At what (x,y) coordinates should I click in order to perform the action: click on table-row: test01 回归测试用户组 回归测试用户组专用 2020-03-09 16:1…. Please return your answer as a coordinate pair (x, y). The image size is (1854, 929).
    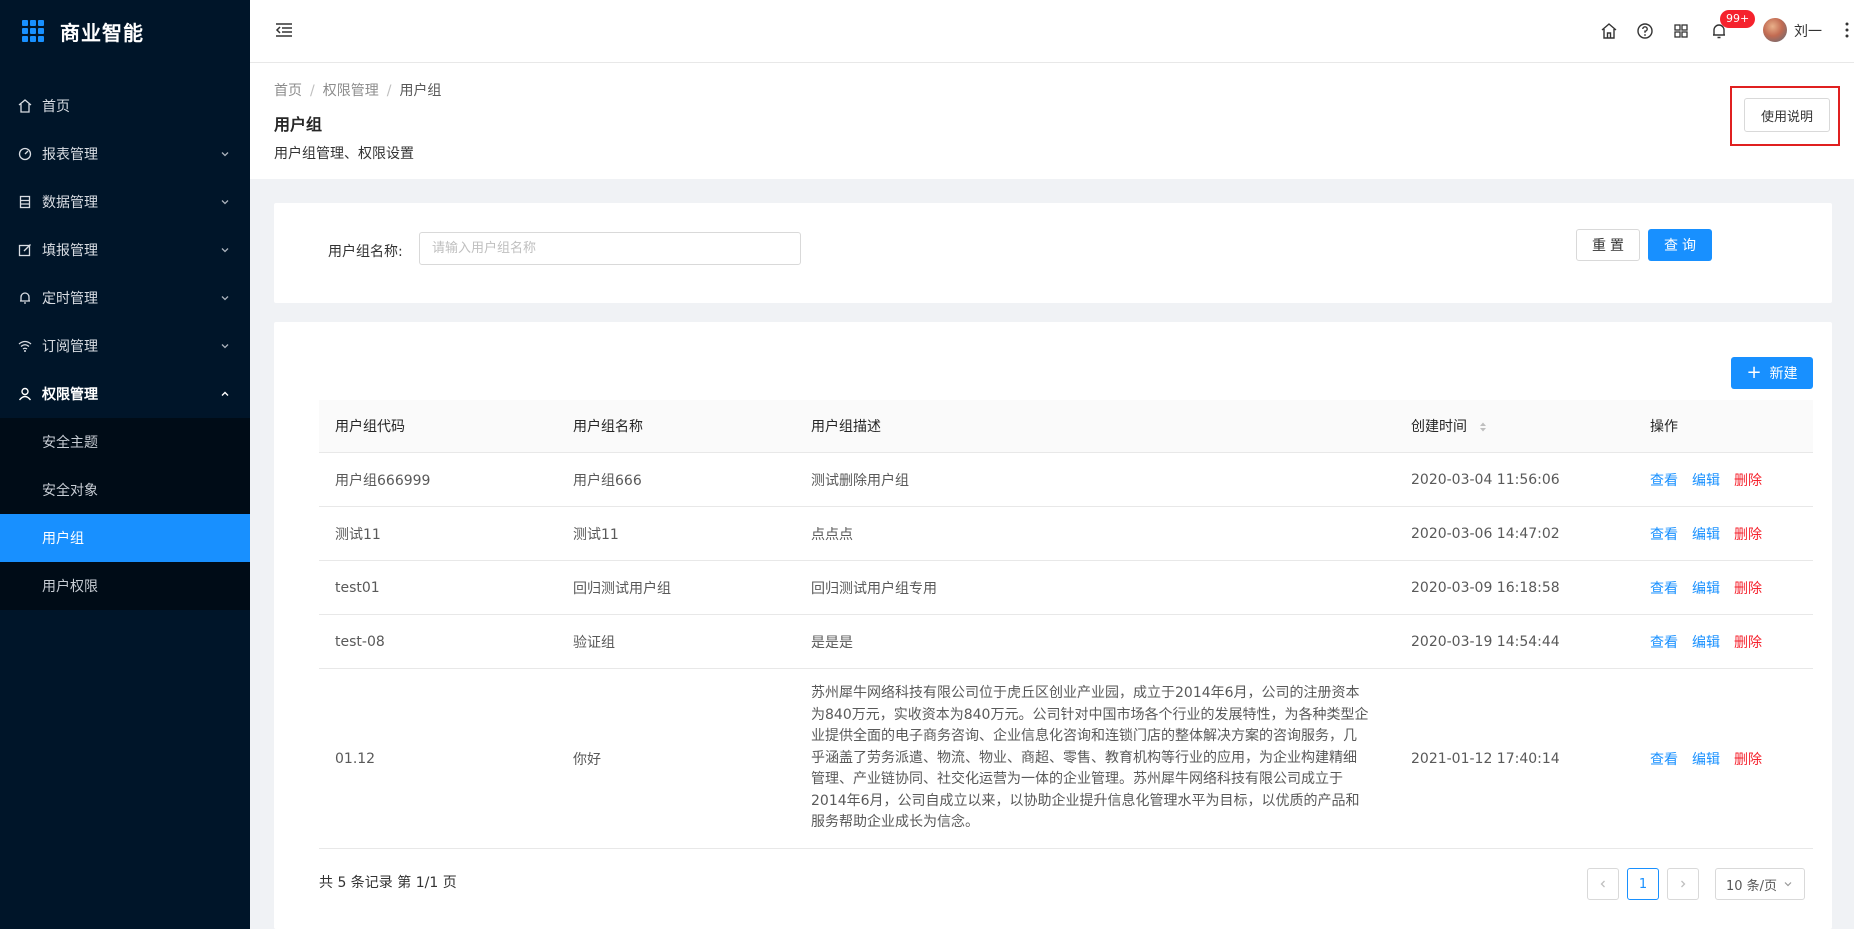
    Looking at the image, I should click on (1066, 588).